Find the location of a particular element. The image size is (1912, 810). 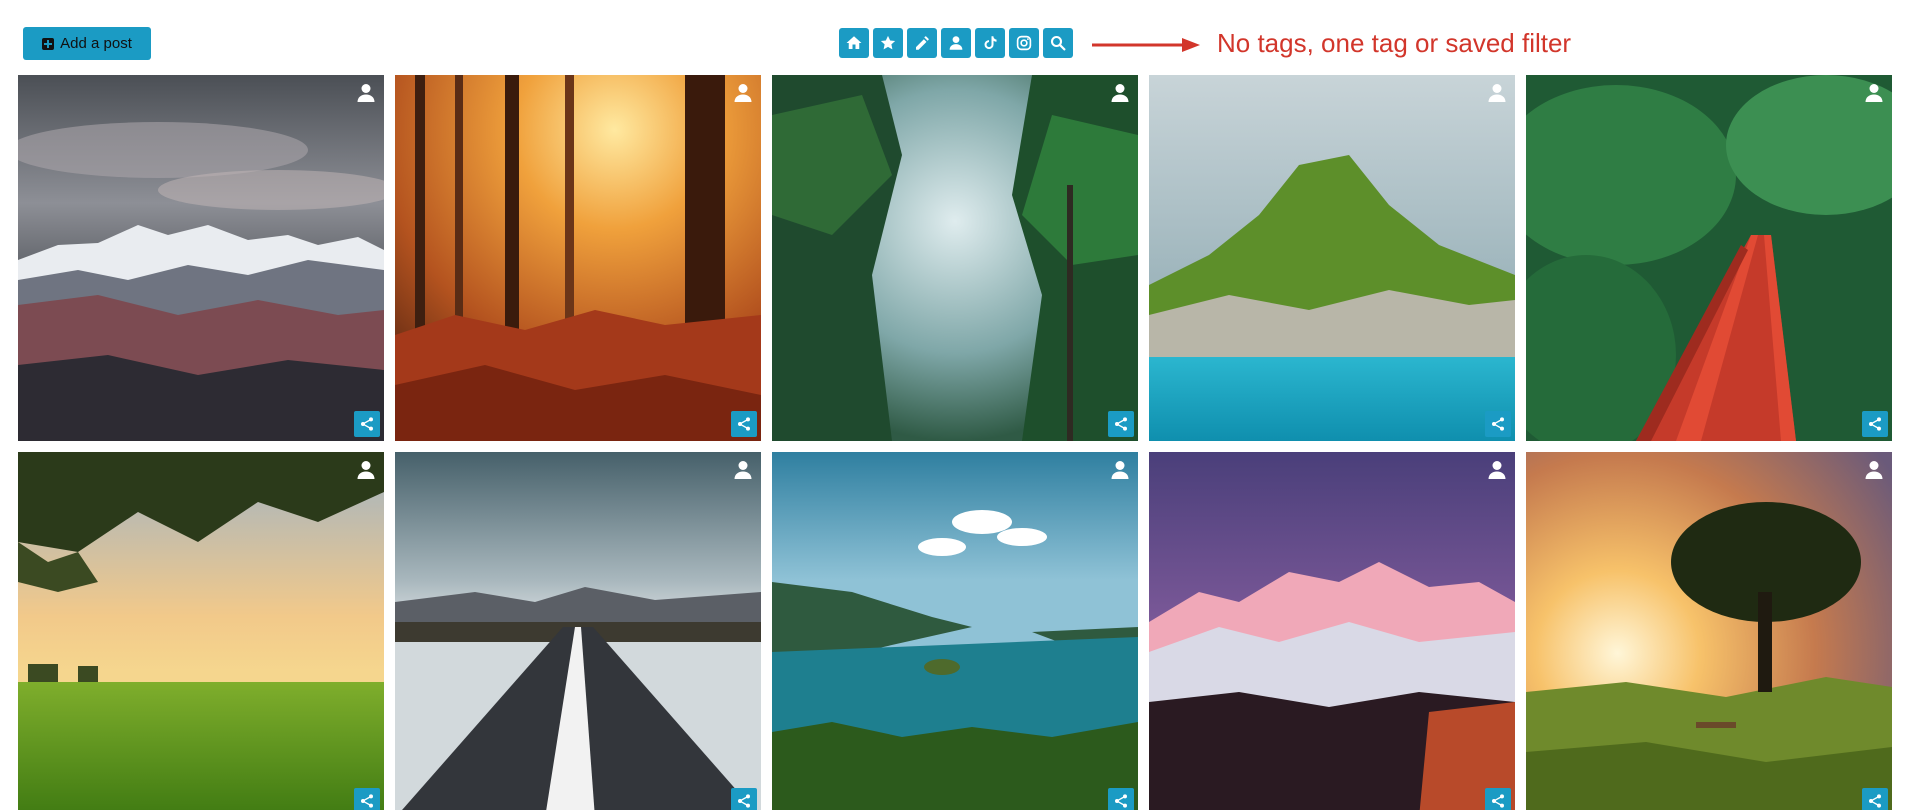

search-button is located at coordinates (1058, 43).